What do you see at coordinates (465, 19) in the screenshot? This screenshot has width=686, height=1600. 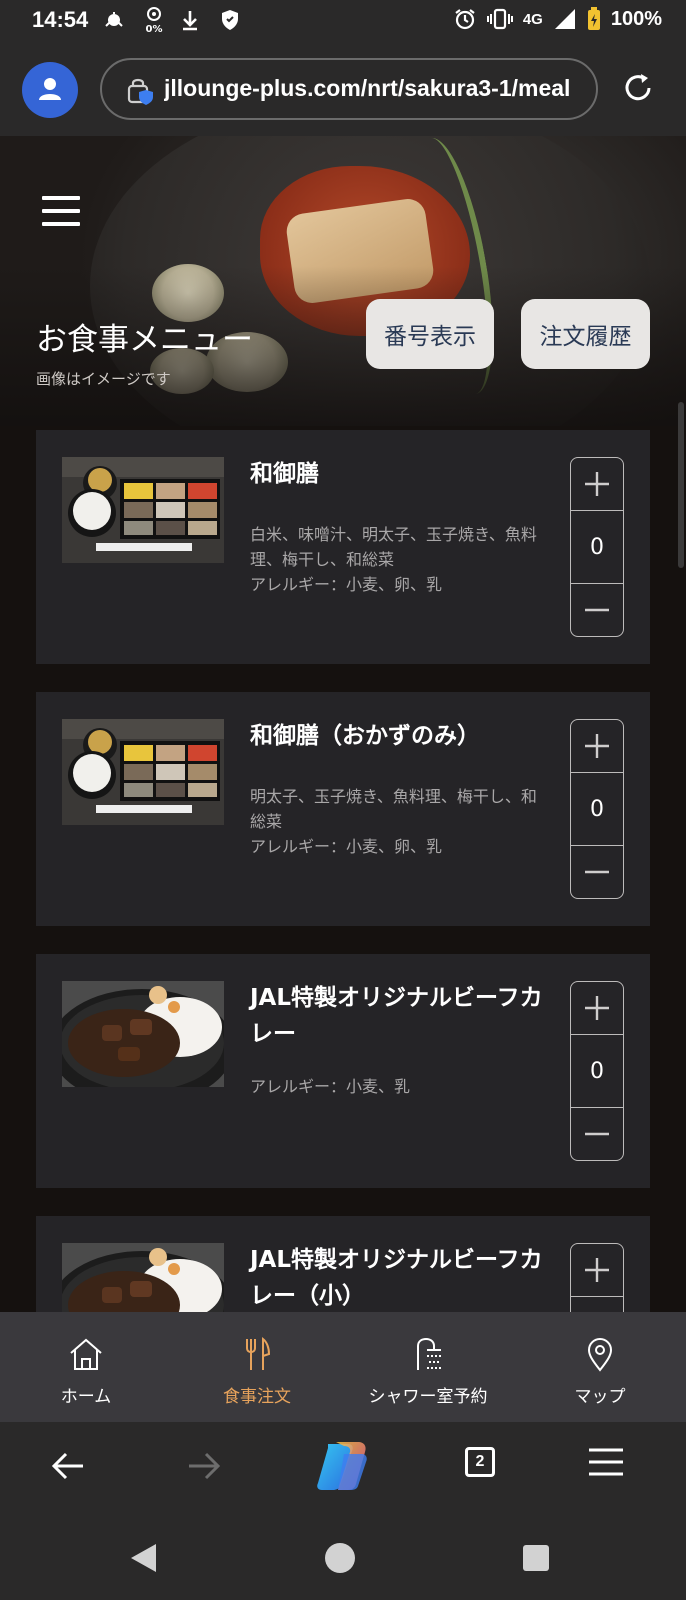 I see `alarm-icon` at bounding box center [465, 19].